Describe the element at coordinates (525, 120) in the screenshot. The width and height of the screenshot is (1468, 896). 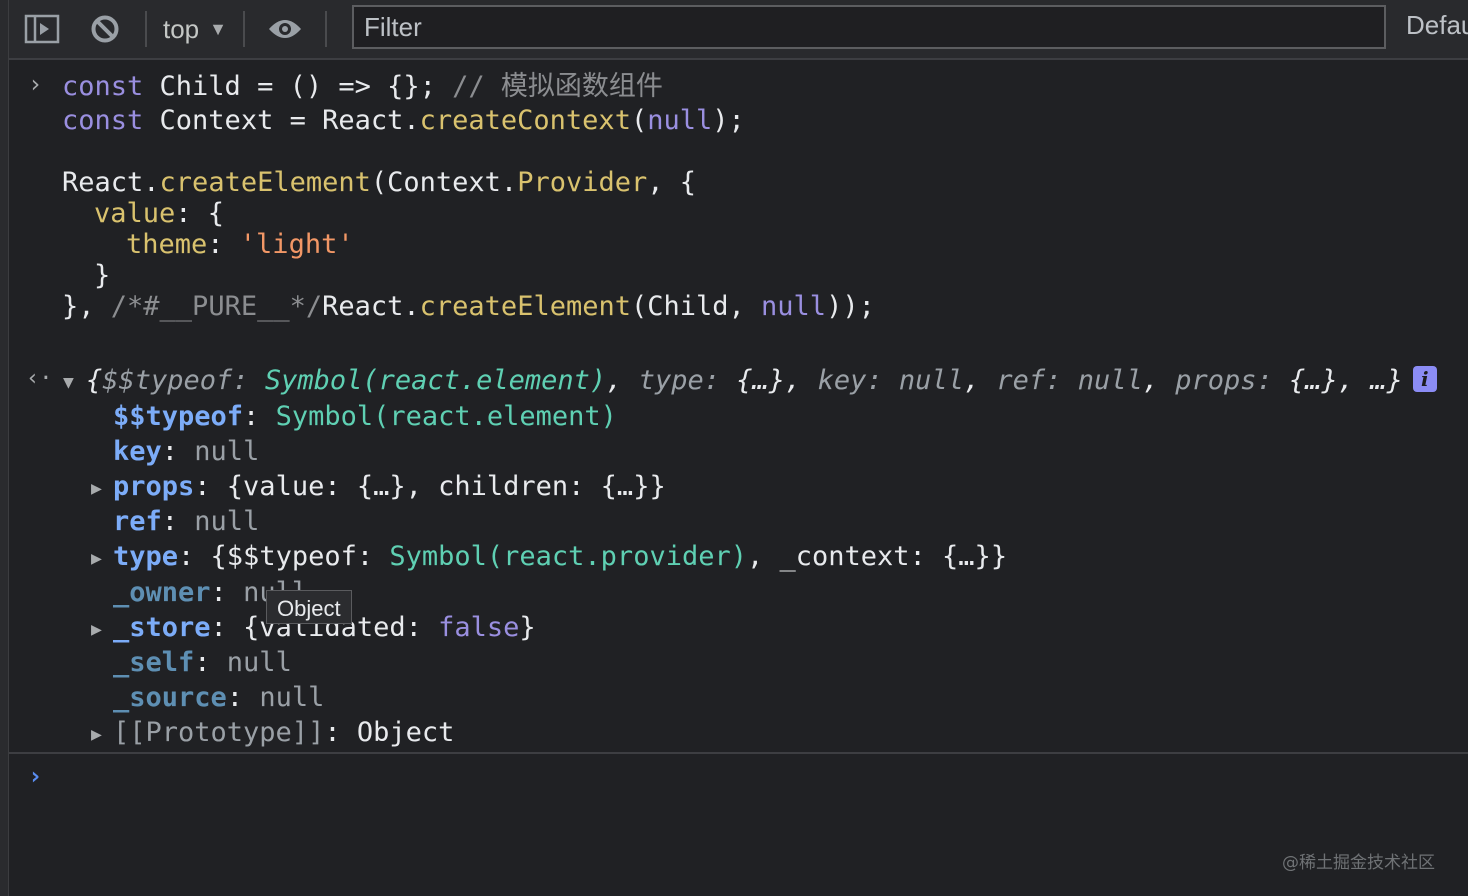
I see `function-name: createContext` at that location.